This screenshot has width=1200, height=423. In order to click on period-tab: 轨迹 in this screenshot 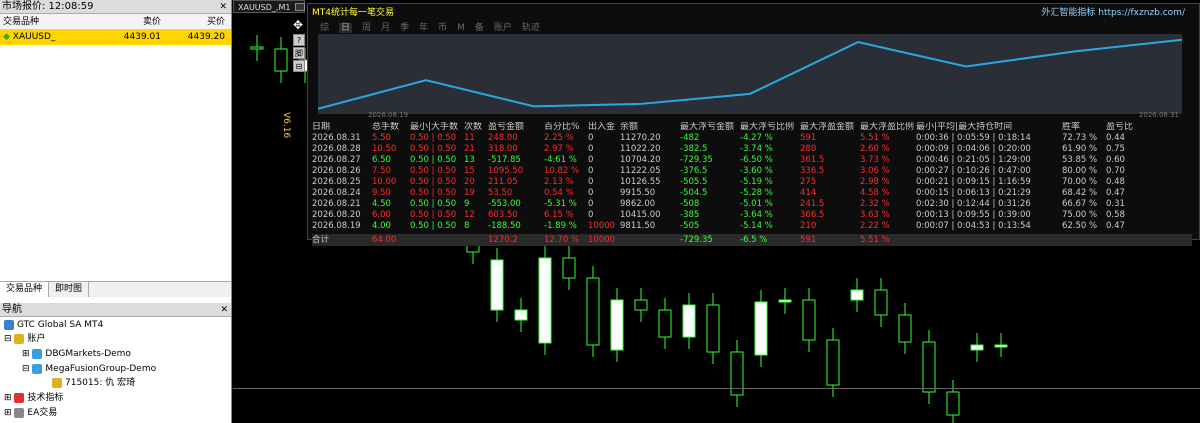, I will do `click(531, 28)`.